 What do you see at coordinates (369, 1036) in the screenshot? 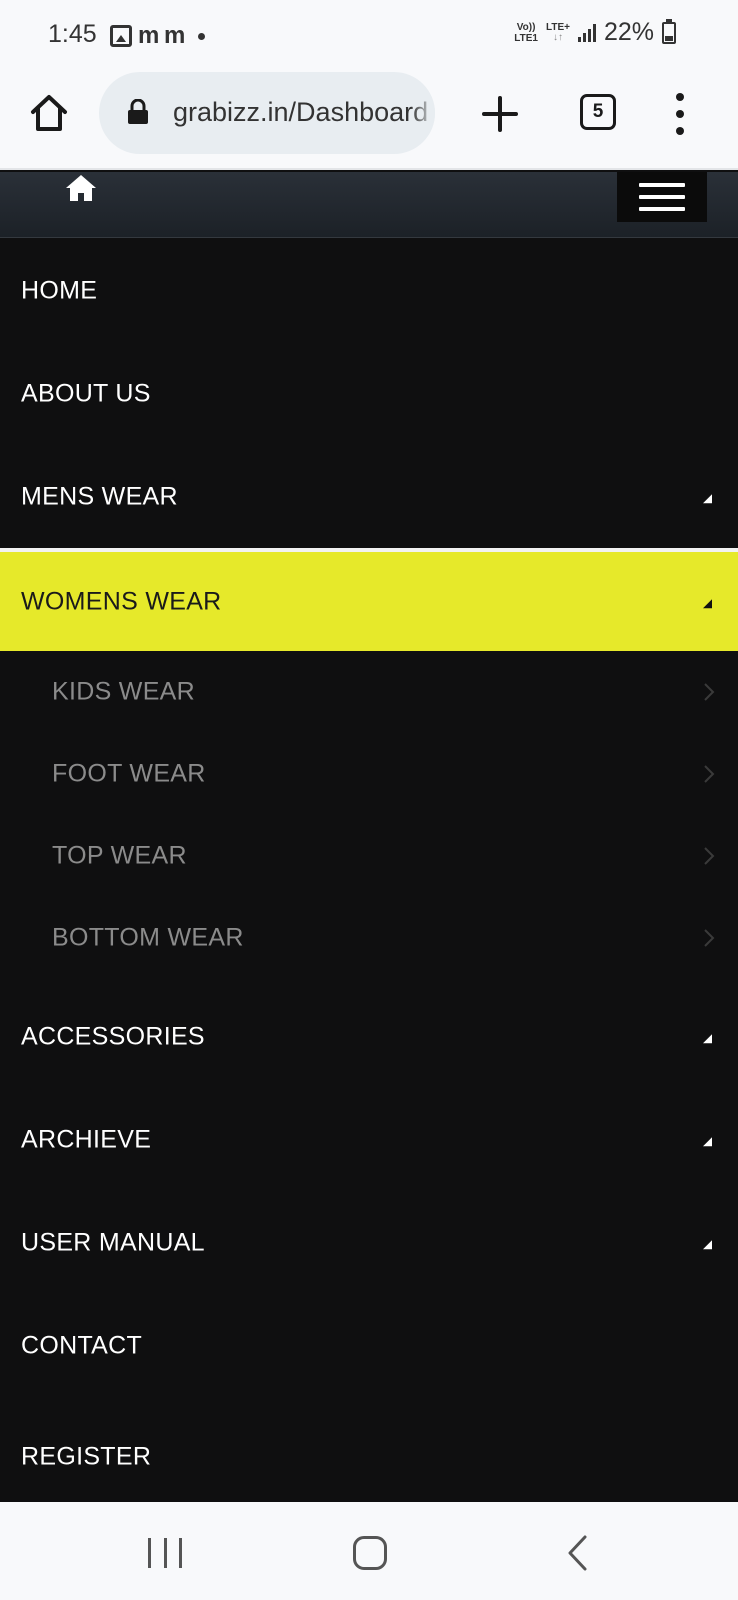
I see `nav-item-accessories: ACCESSORIES` at bounding box center [369, 1036].